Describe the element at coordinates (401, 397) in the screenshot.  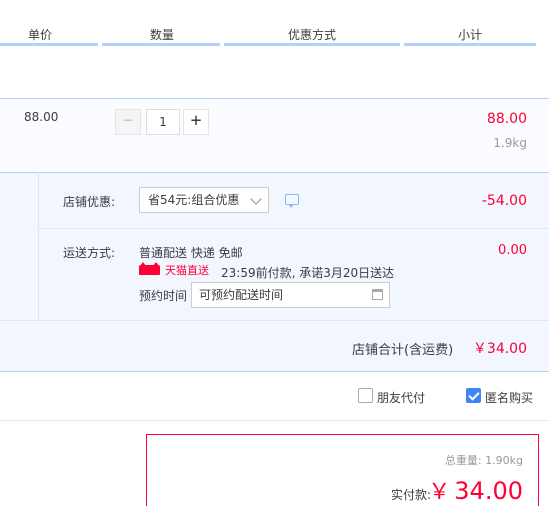
I see `friend-pay-label: 朋友代付` at that location.